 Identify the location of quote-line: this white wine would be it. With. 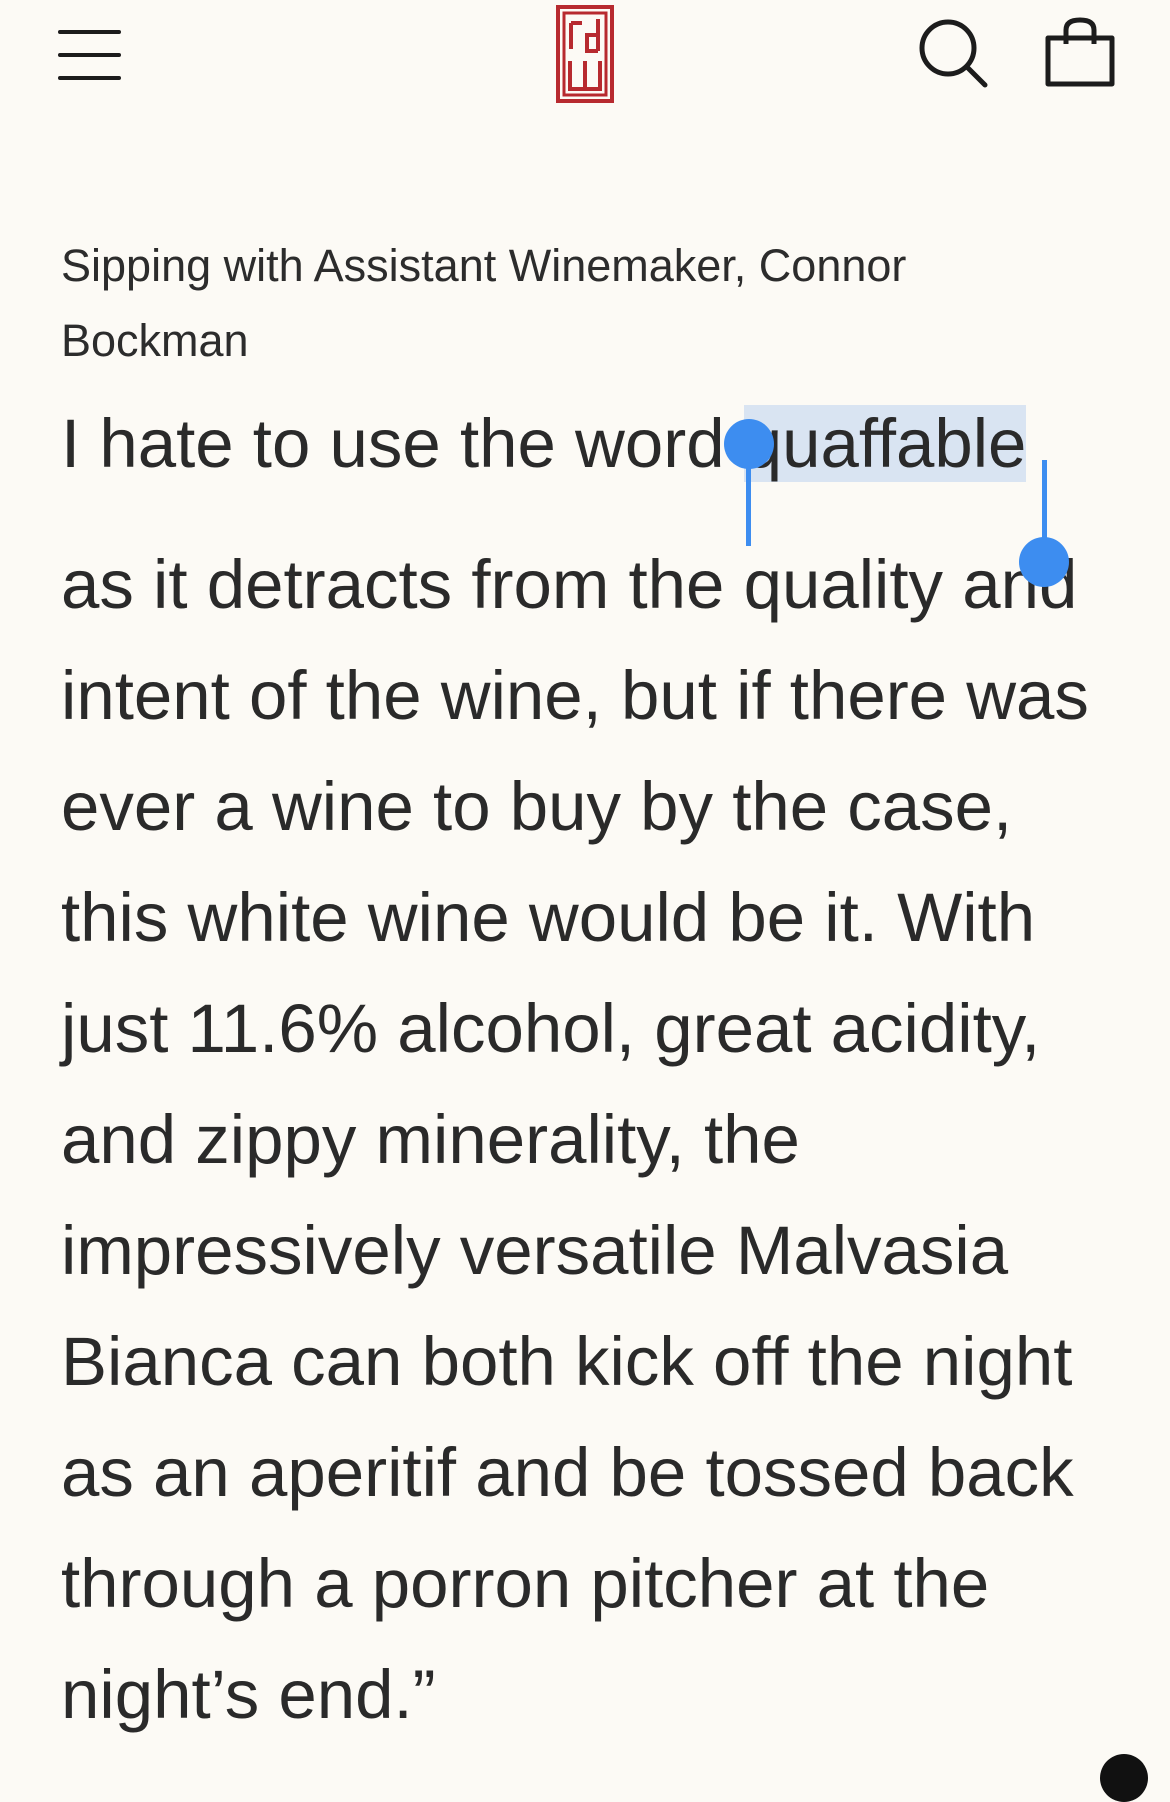
(591, 941).